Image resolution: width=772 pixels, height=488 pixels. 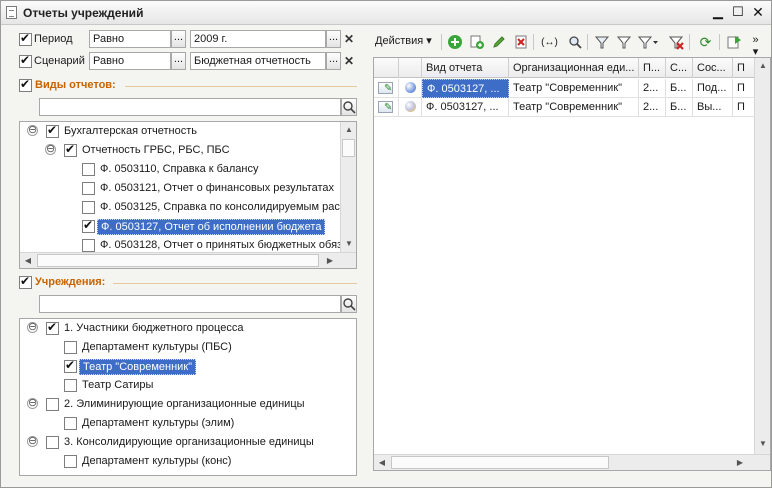 I want to click on scroll-up-arrow: ▲, so click(x=348, y=130).